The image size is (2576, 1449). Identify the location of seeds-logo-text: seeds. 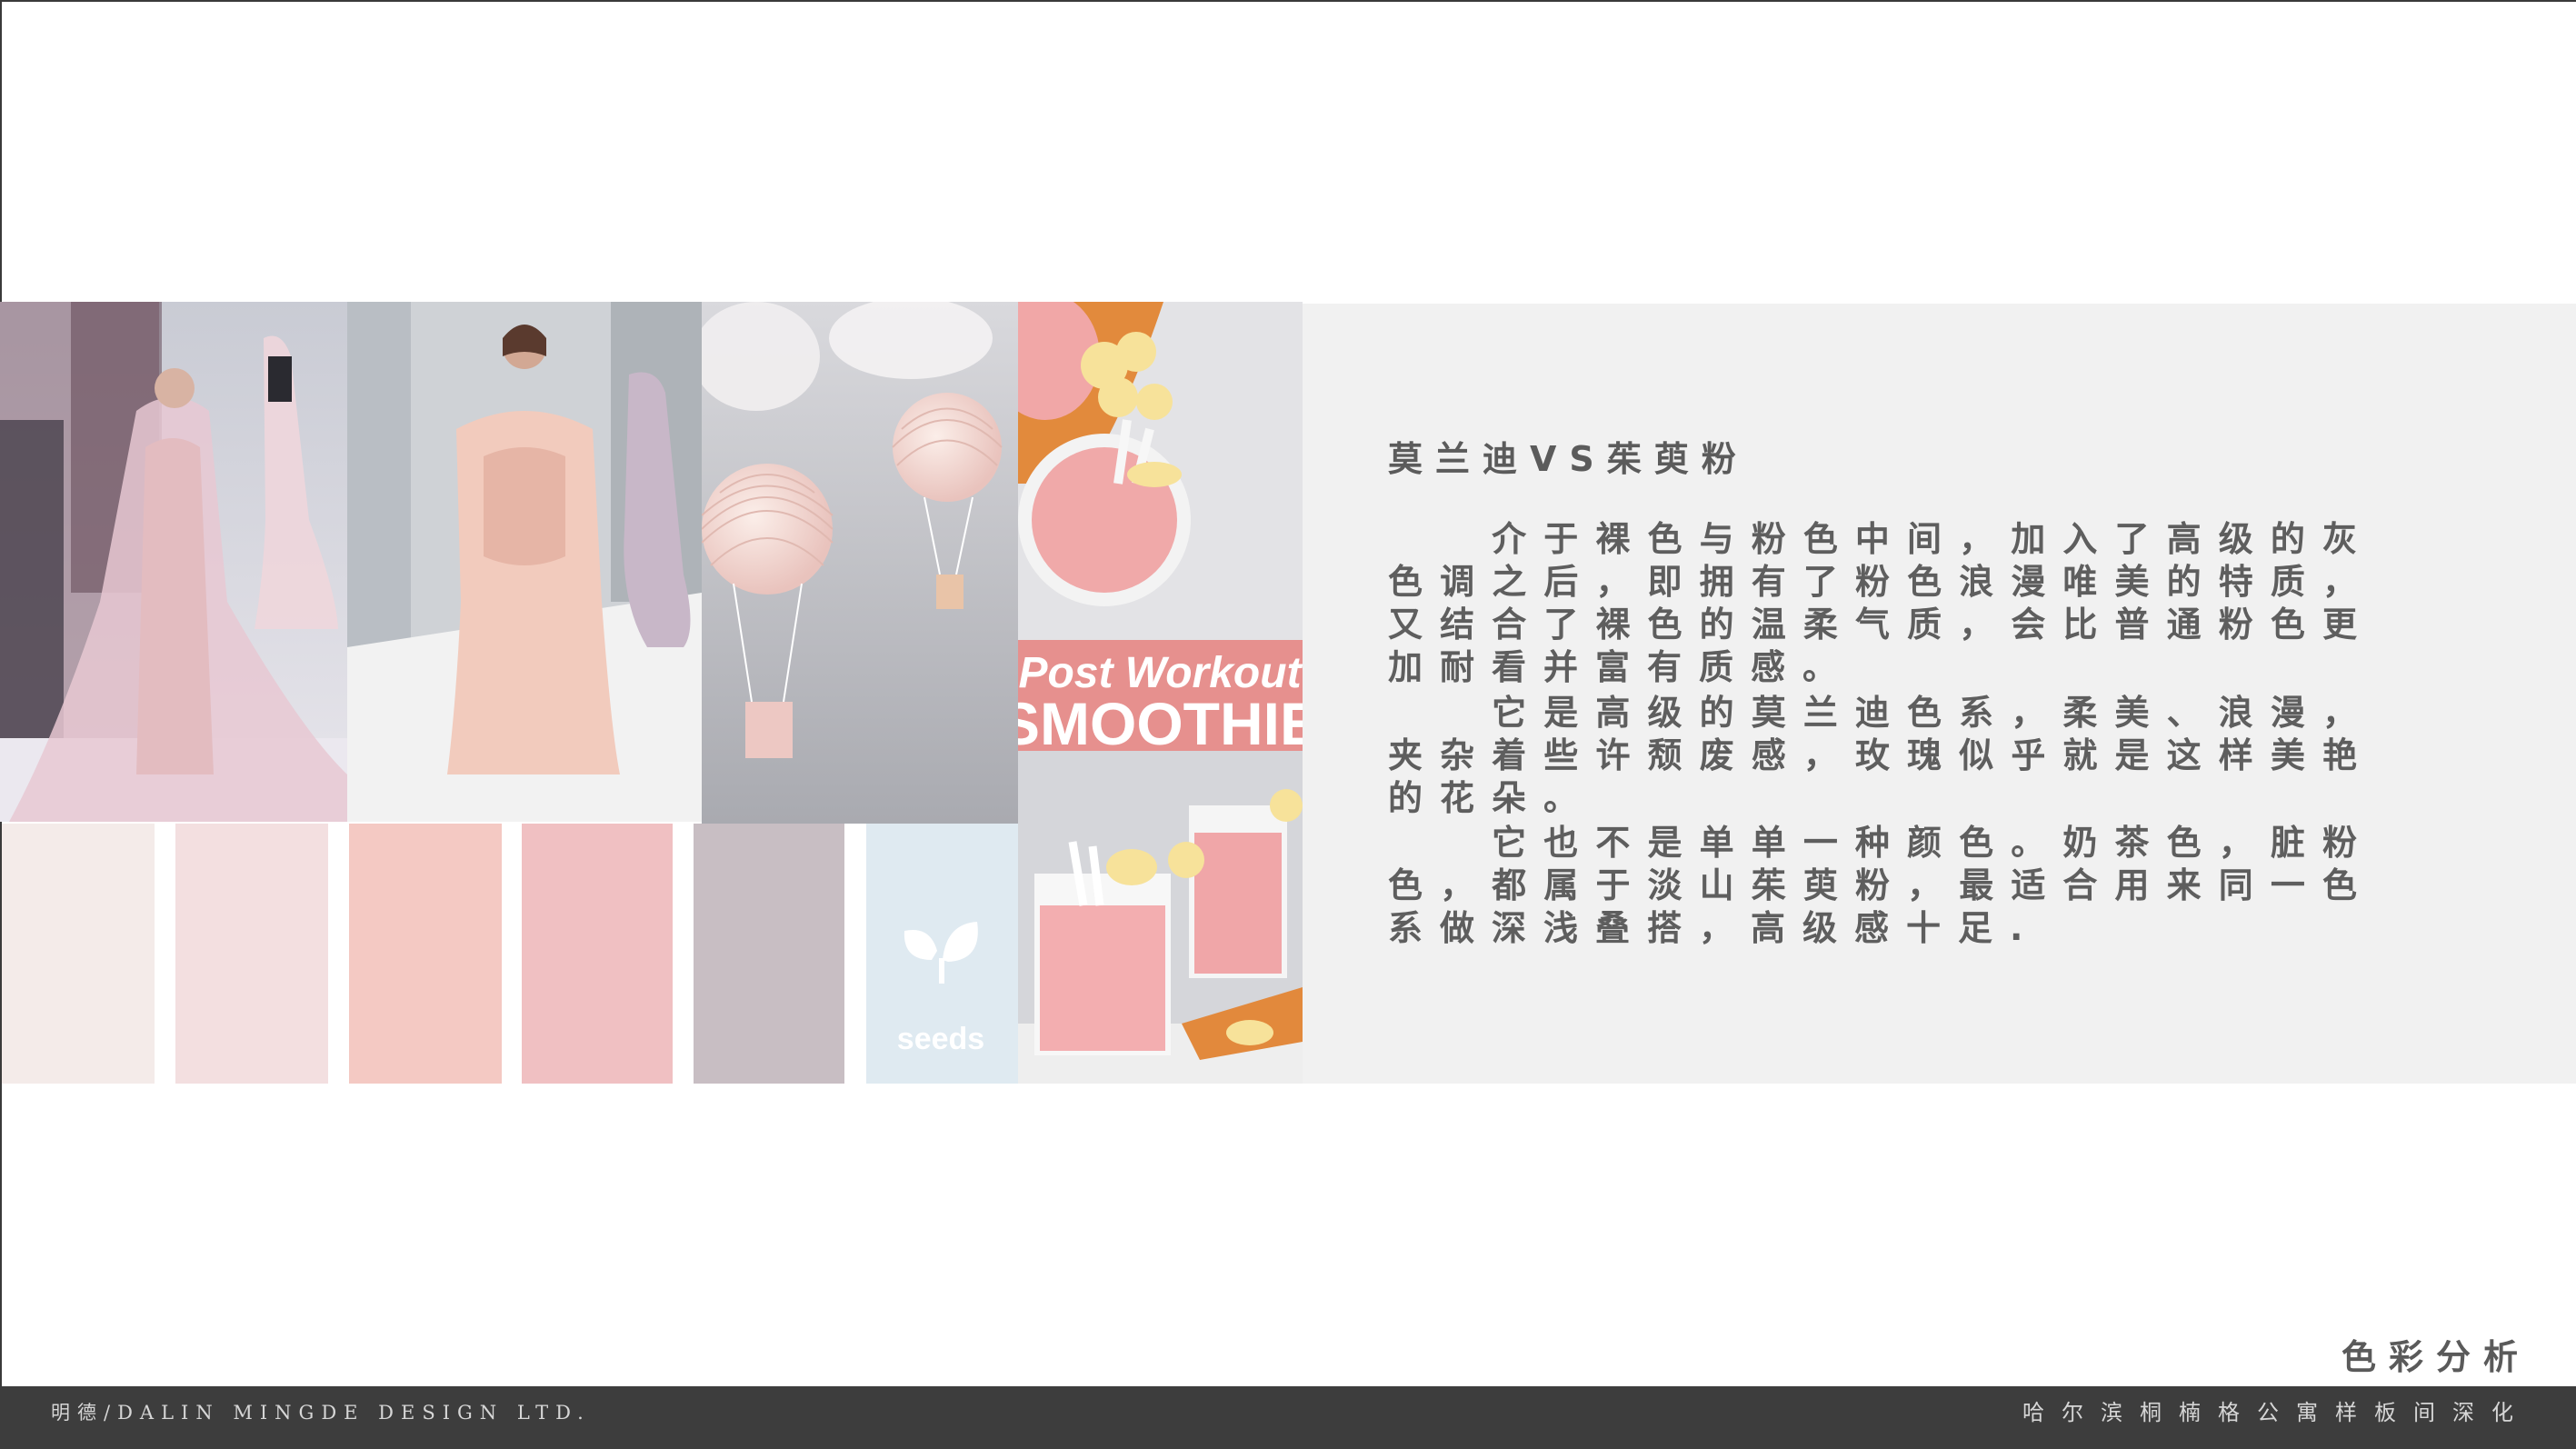
(940, 1039).